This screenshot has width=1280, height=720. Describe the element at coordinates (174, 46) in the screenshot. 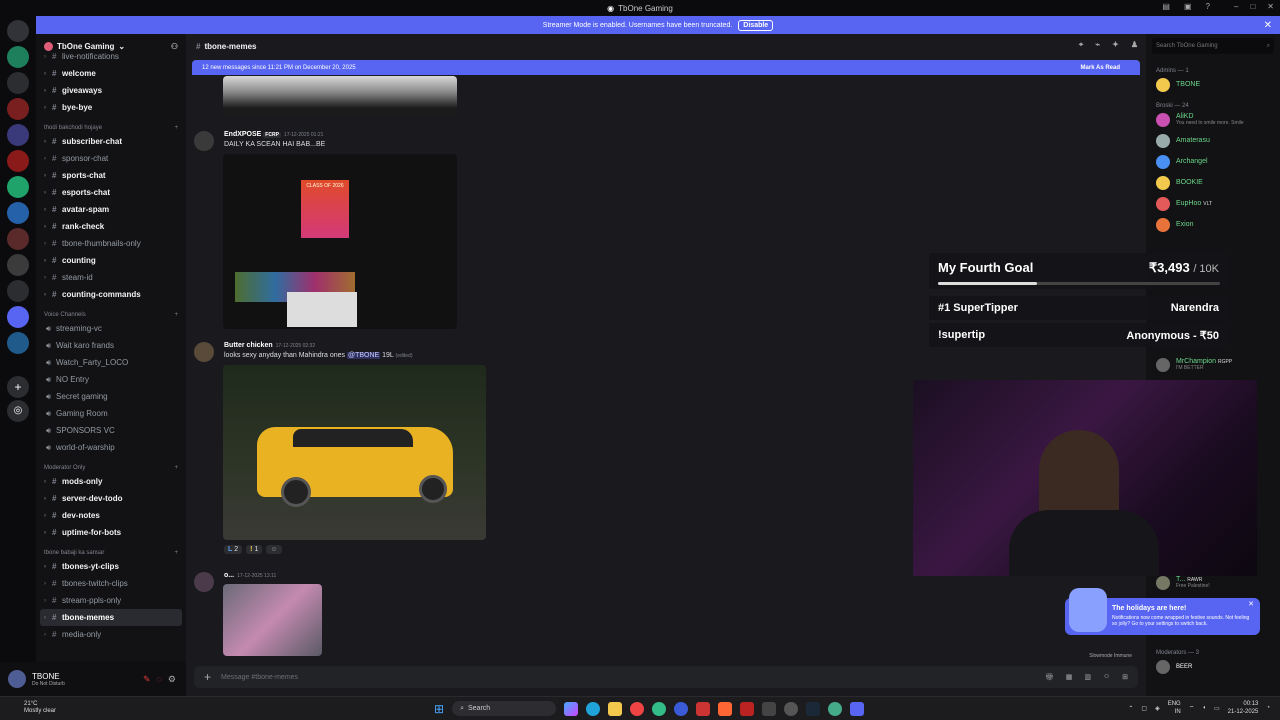

I see `invite-icon: ⚇` at that location.